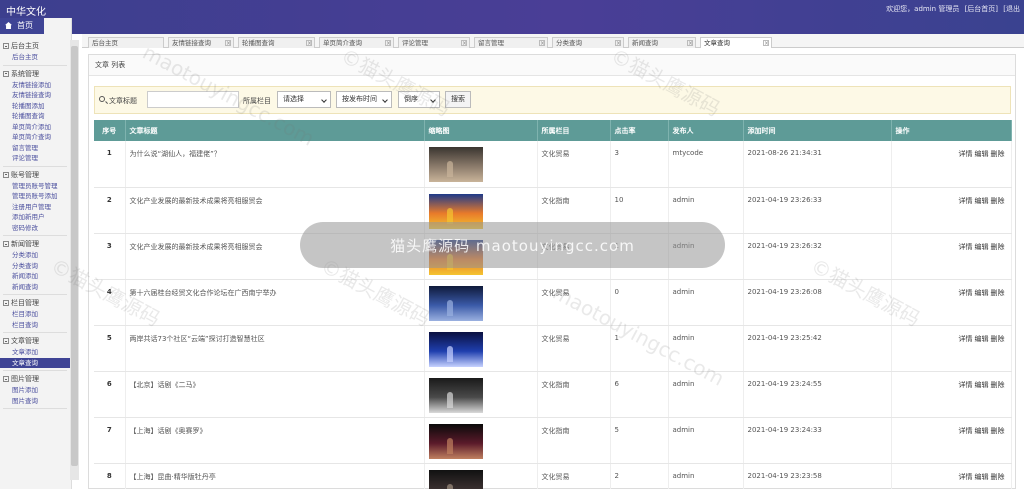 The width and height of the screenshot is (1024, 489). I want to click on column-header: 操作, so click(951, 130).